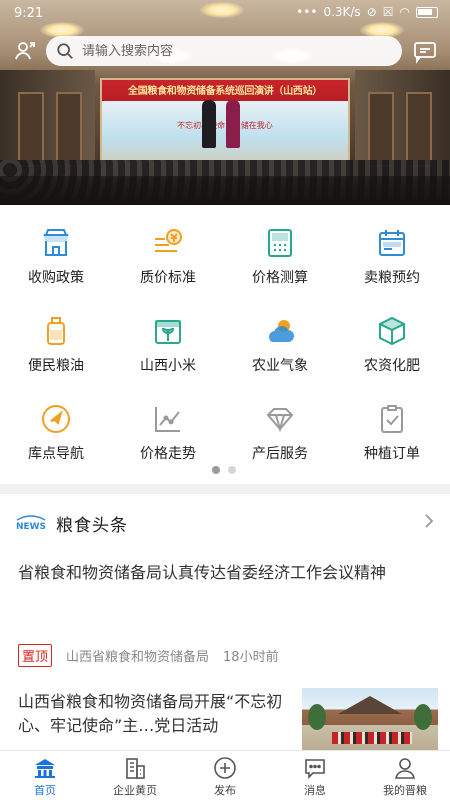  What do you see at coordinates (315, 790) in the screenshot?
I see `tab-label: 消息` at bounding box center [315, 790].